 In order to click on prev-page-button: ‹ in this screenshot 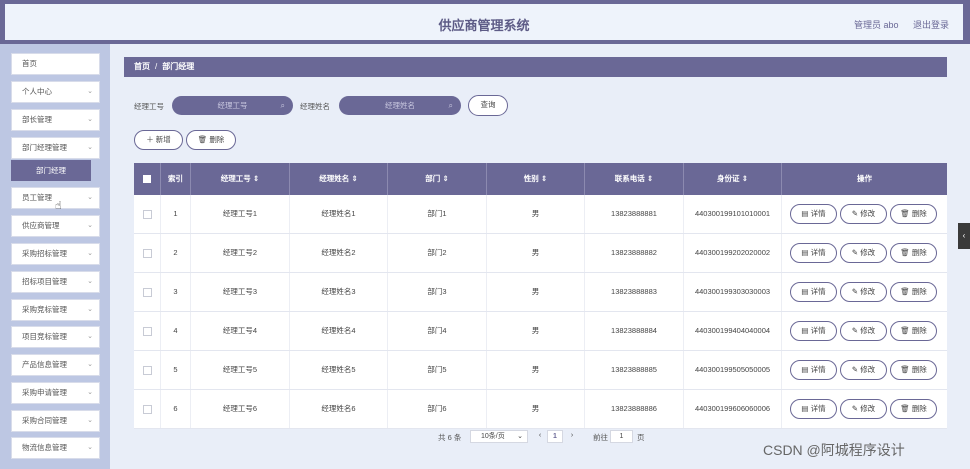, I will do `click(540, 436)`.